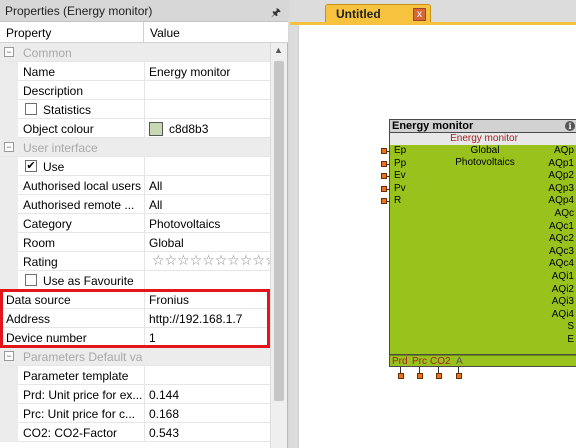 The height and width of the screenshot is (448, 576). Describe the element at coordinates (485, 150) in the screenshot. I see `block-room: Global` at that location.